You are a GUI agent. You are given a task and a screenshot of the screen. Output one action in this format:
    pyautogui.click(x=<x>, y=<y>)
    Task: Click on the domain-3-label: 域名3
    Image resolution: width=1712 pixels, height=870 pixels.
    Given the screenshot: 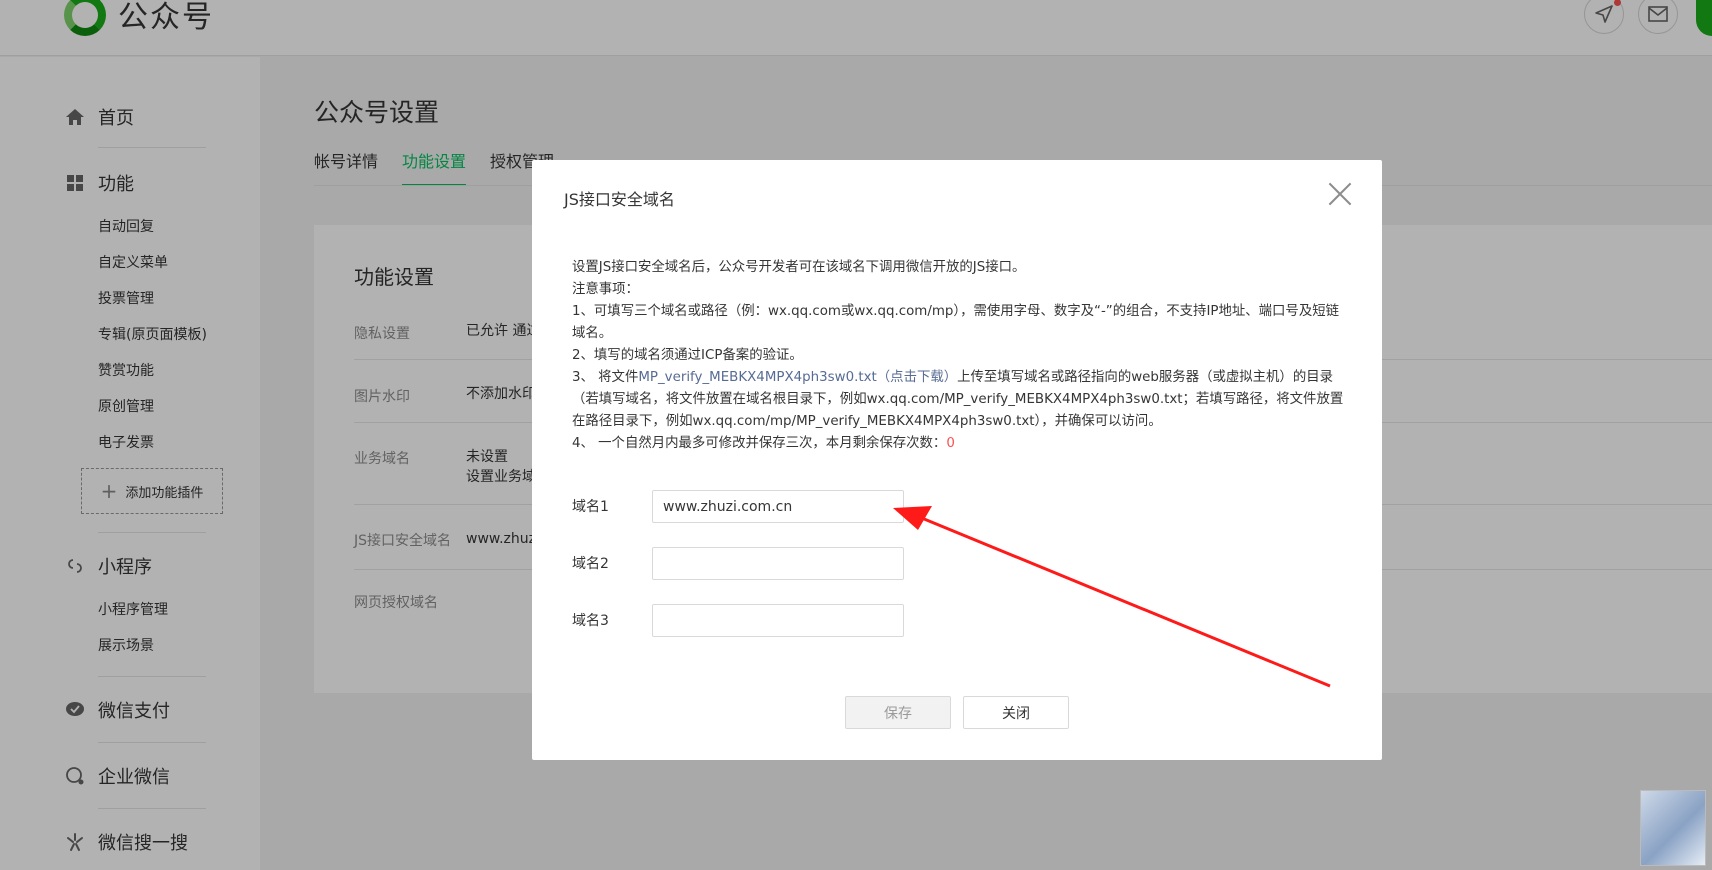 What is the action you would take?
    pyautogui.click(x=590, y=621)
    